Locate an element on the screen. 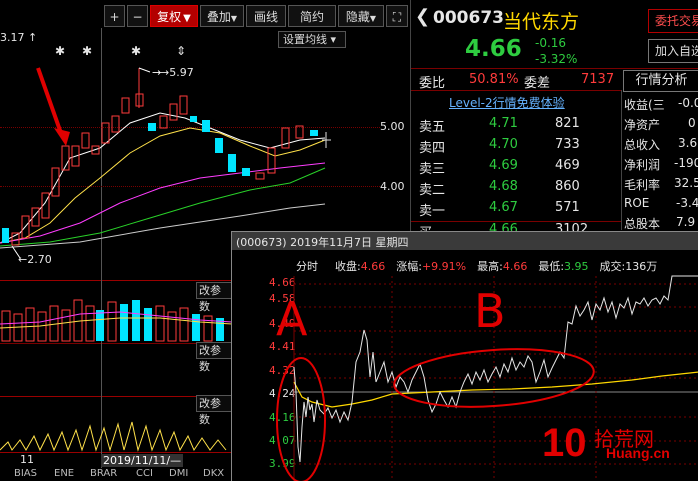  fin-label: 总收入 is located at coordinates (642, 145).